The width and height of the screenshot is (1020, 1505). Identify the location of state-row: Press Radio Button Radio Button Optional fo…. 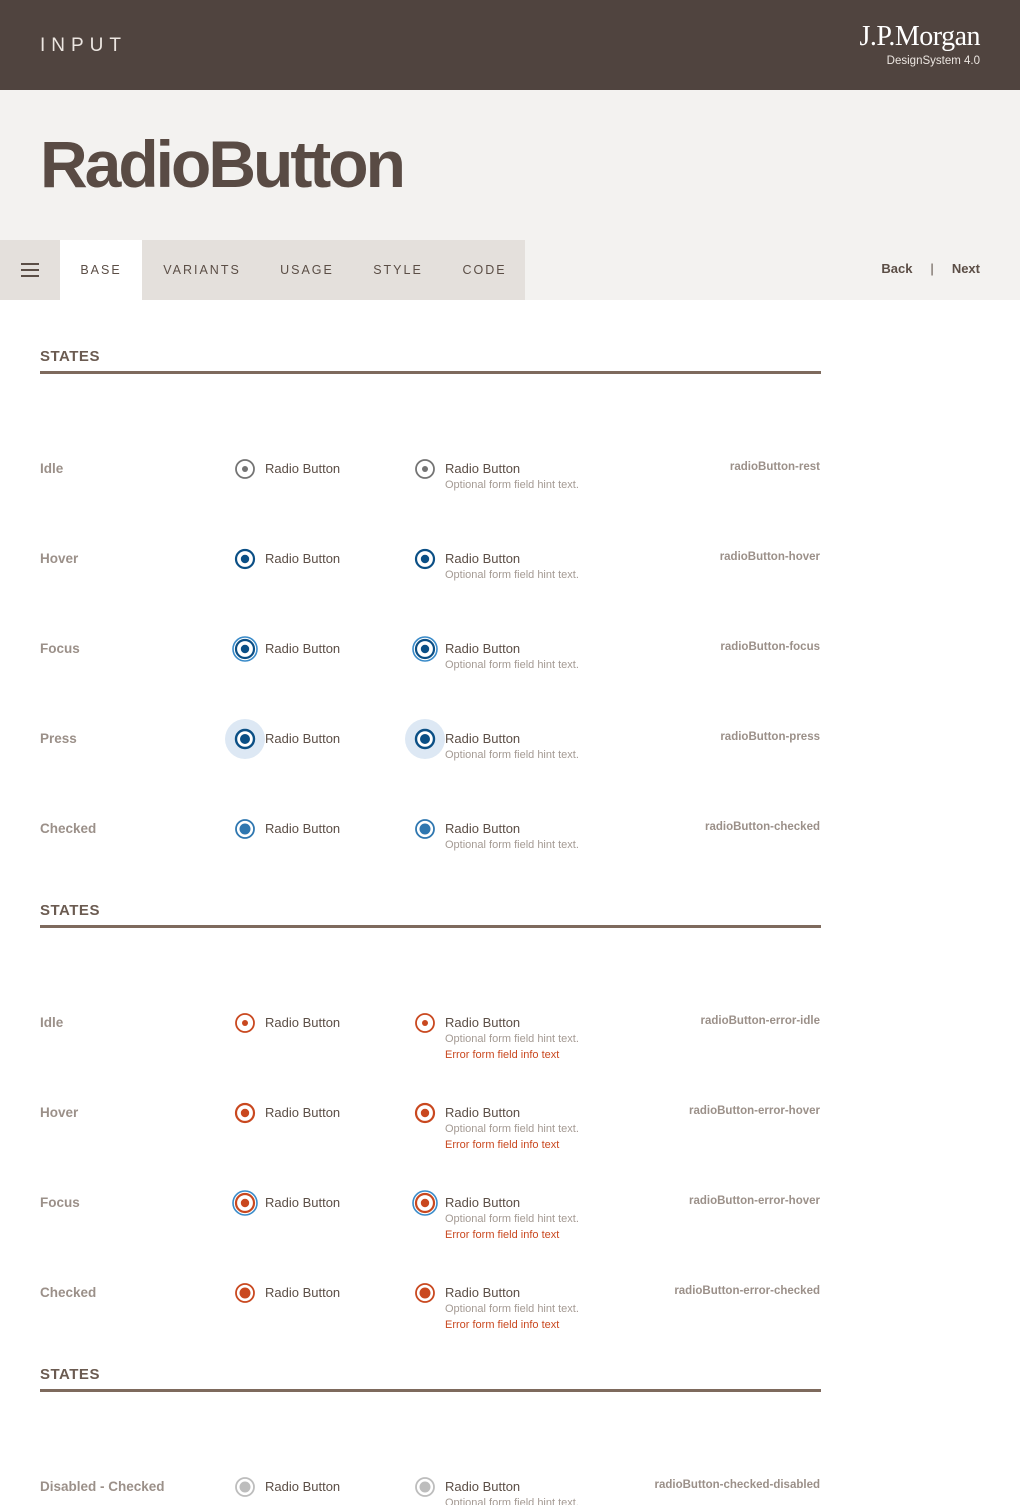
(510, 765).